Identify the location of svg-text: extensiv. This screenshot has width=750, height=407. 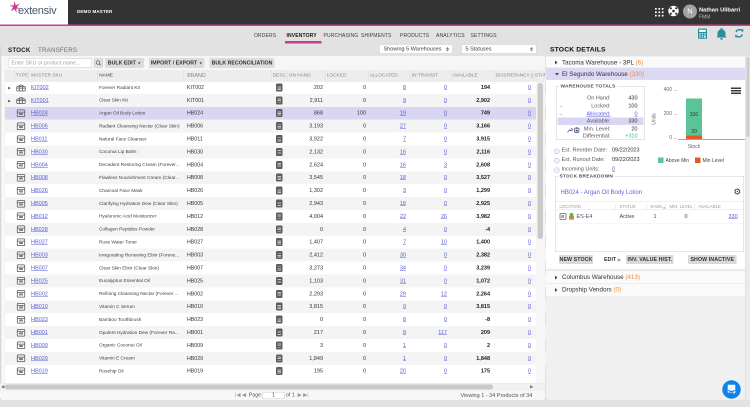
(37, 11).